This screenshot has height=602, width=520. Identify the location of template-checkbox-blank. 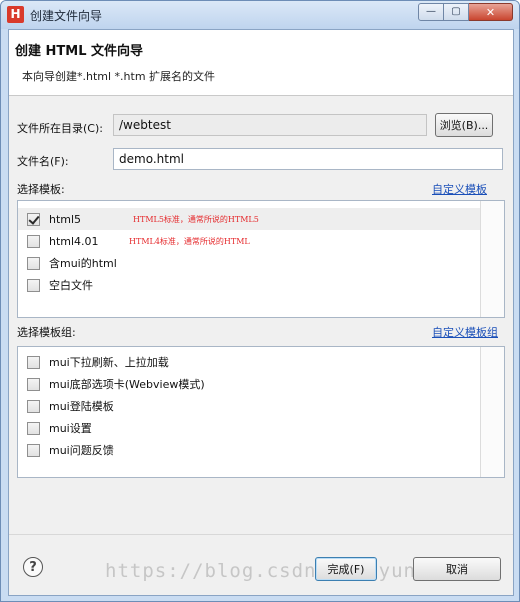
(33, 285).